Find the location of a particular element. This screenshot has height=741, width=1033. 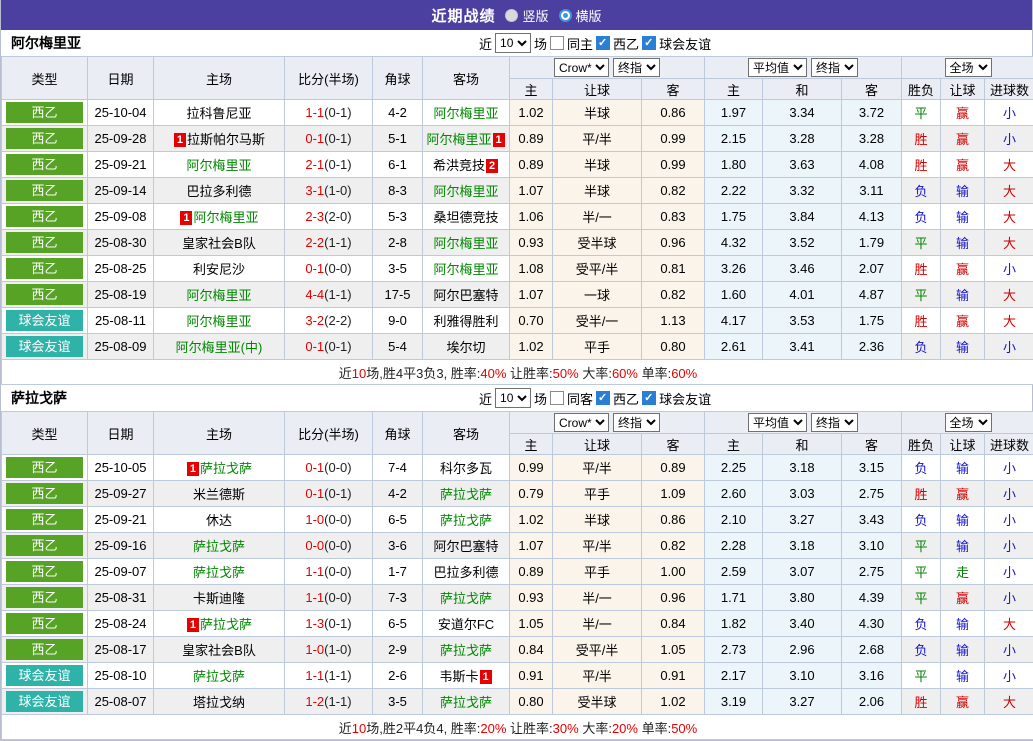

summary-segment: 近 is located at coordinates (345, 728).